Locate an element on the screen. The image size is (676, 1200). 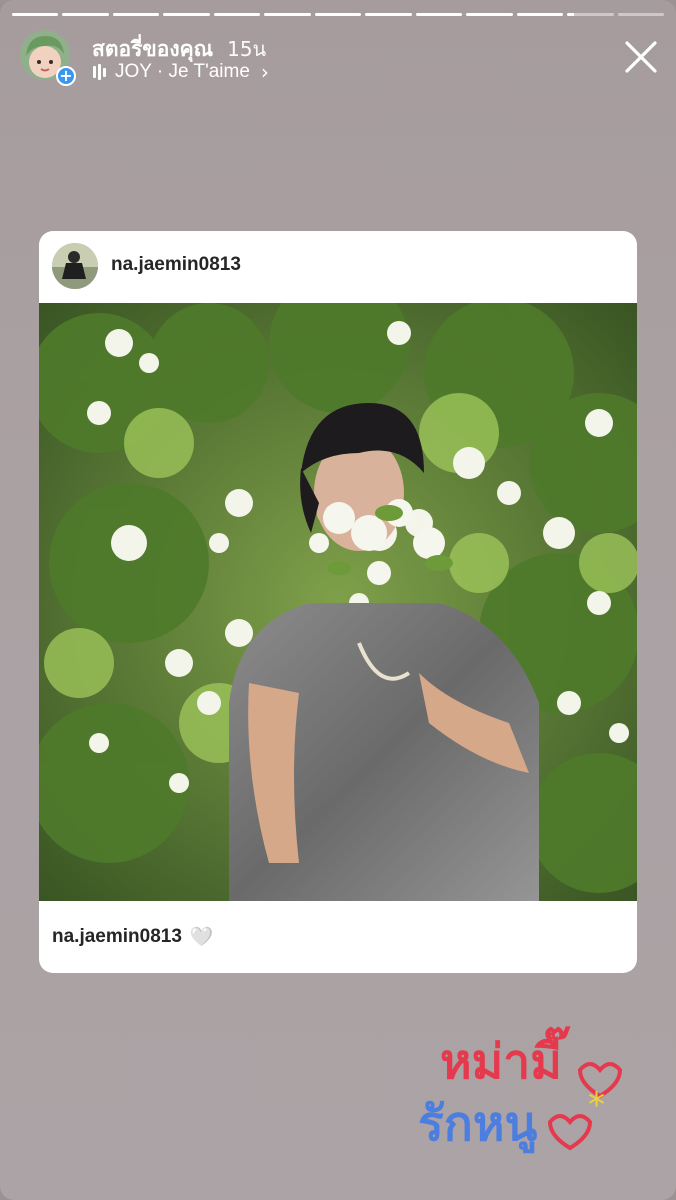
close-icon is located at coordinates (641, 57).